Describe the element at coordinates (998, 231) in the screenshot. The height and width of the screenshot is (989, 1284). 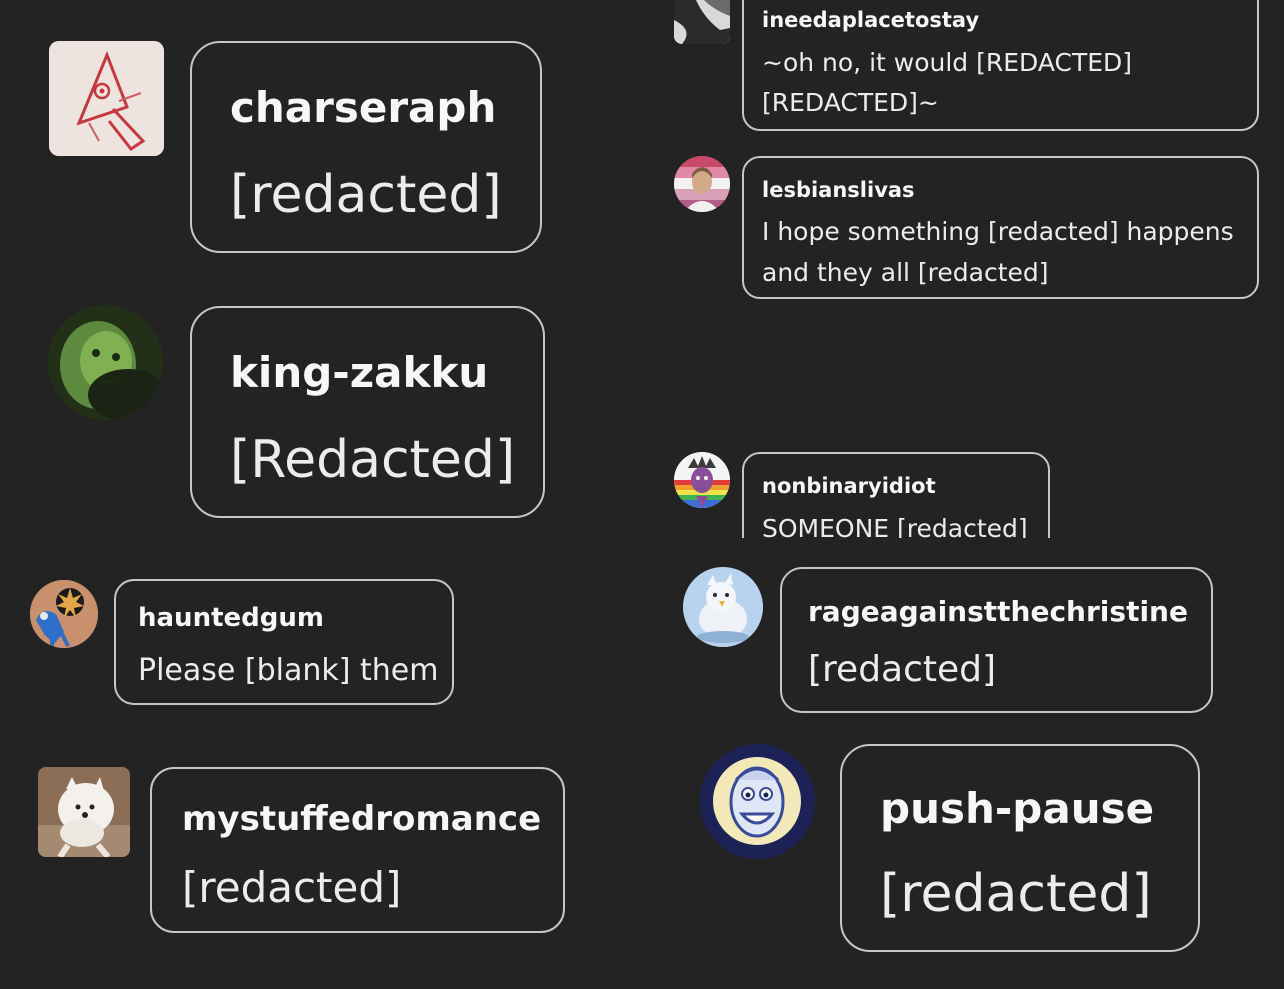
I see `comment-text-line-1: I hope something [redacted] happens` at that location.